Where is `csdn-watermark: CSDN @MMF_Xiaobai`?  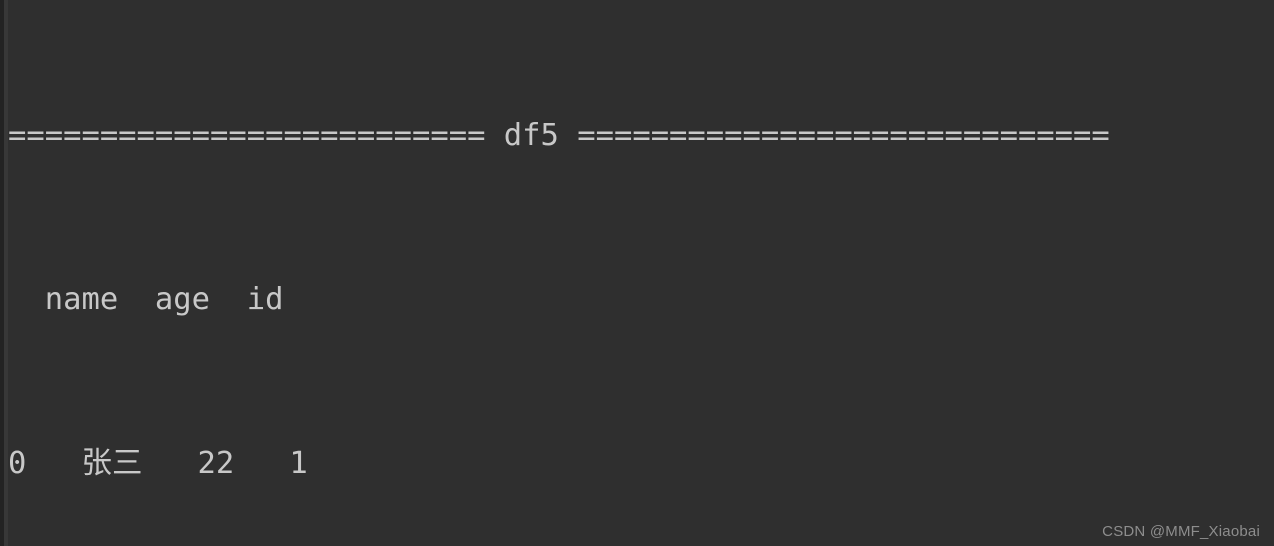
csdn-watermark: CSDN @MMF_Xiaobai is located at coordinates (1181, 531).